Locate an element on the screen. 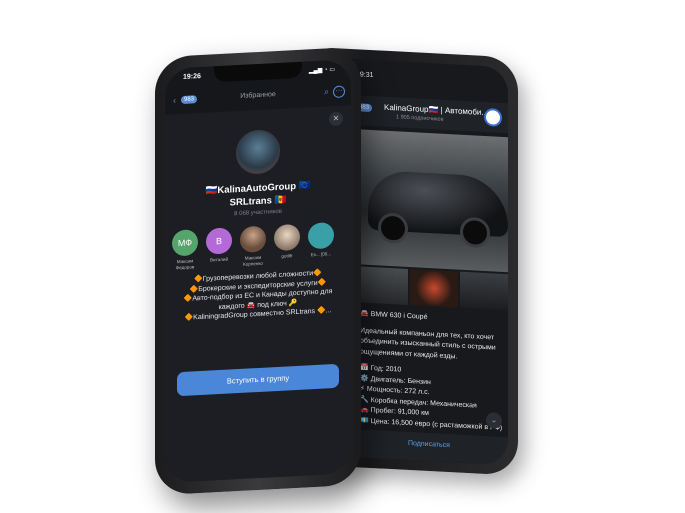 Image resolution: width=685 pixels, height=513 pixels. search-icon: ⌕ is located at coordinates (326, 91).